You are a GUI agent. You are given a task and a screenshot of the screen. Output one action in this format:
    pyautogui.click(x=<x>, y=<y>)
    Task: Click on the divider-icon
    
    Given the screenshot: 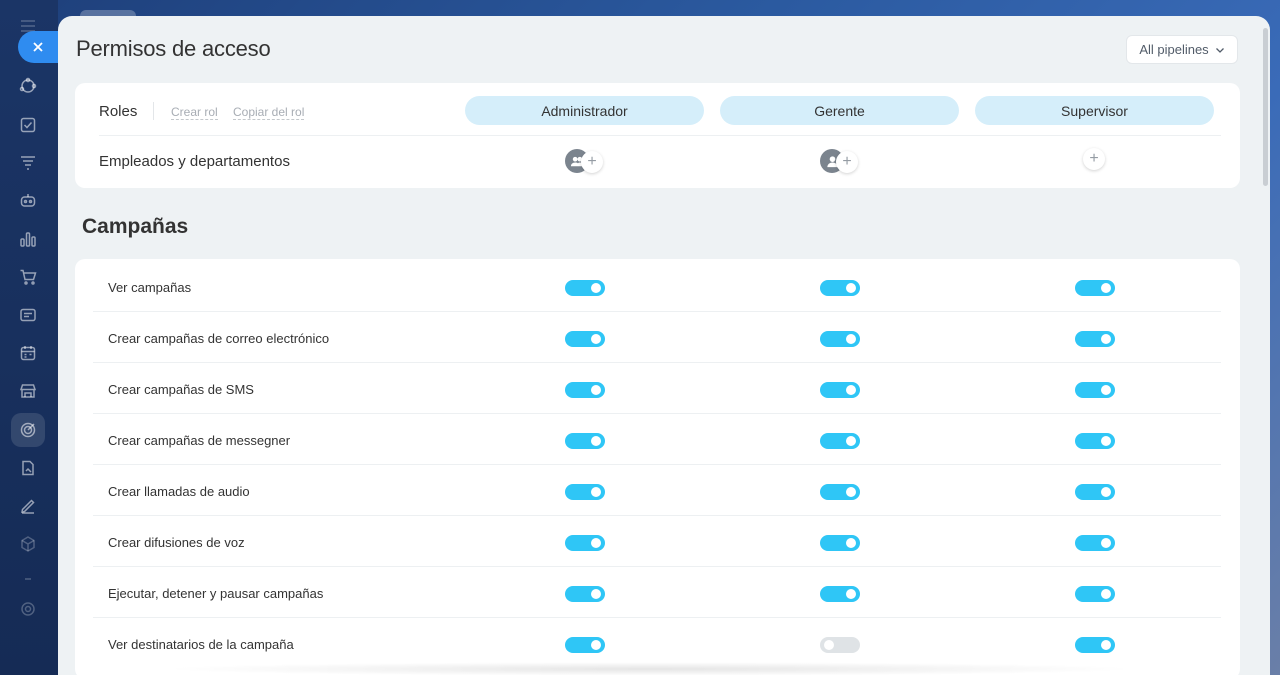 What is the action you would take?
    pyautogui.click(x=28, y=579)
    